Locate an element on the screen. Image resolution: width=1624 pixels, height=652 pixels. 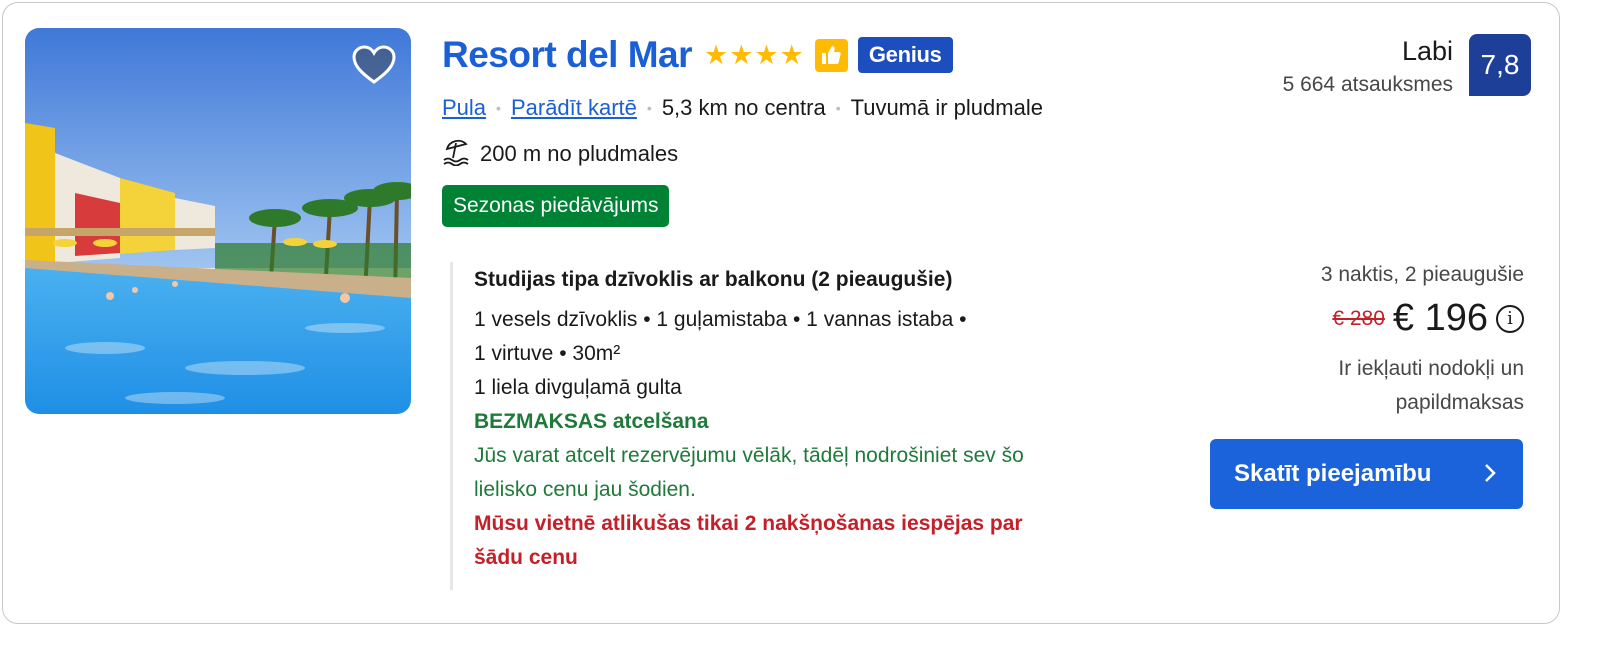
rating-word: Labi is located at coordinates (1427, 51).